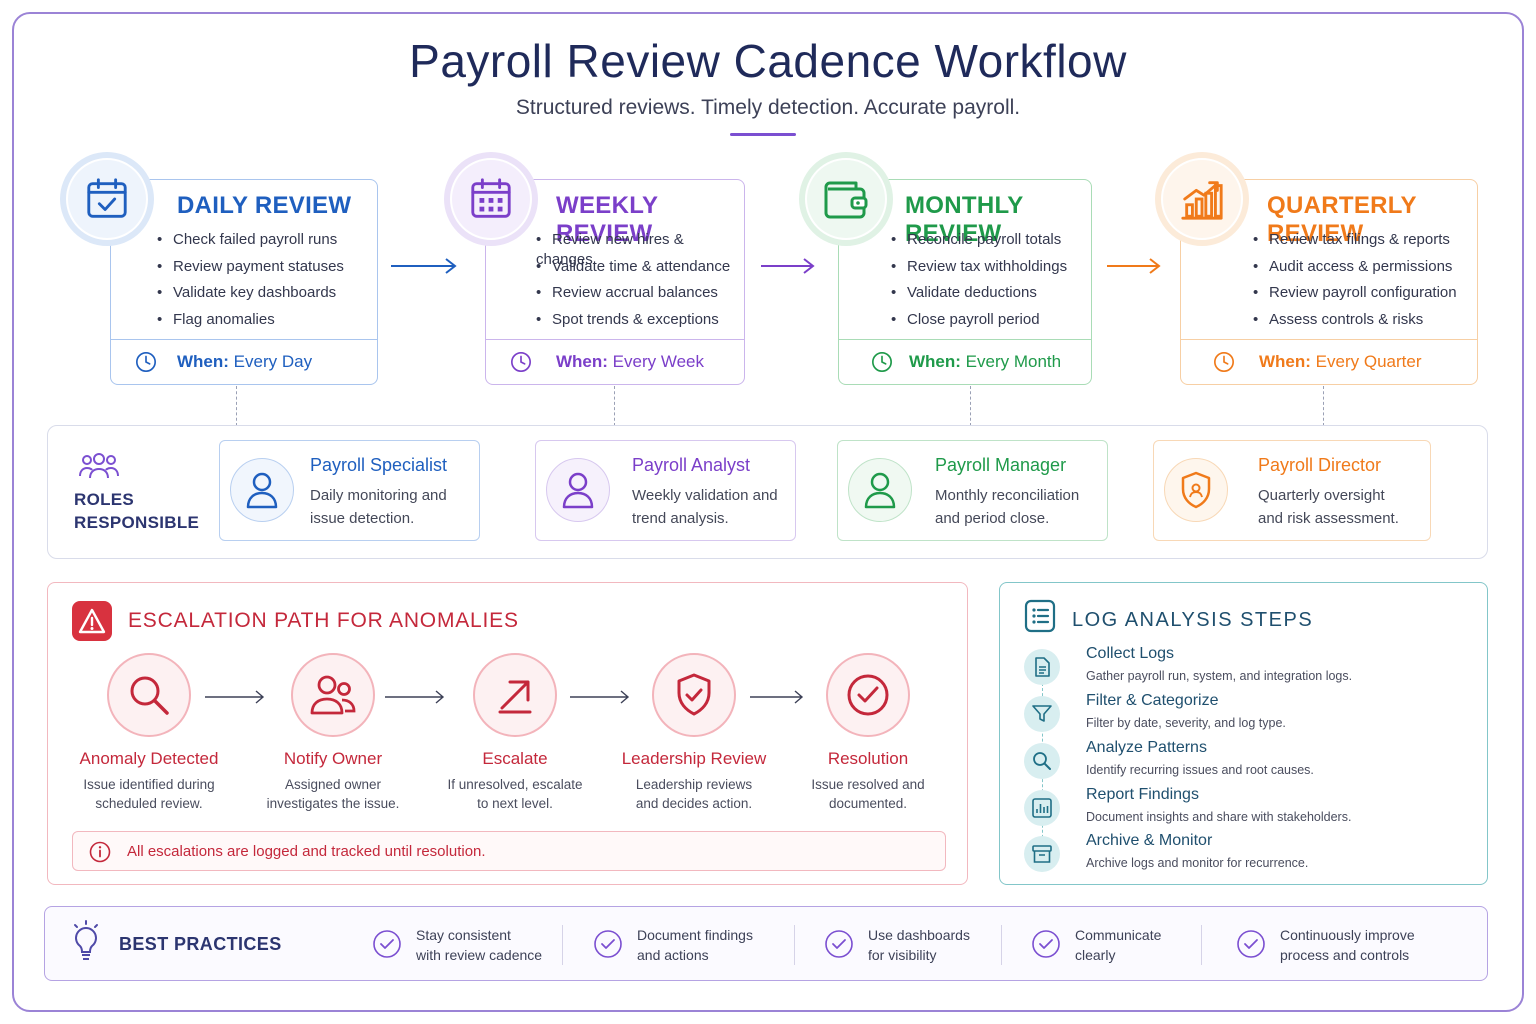 The image size is (1536, 1024). I want to click on best-practice-text: Communicate, so click(1118, 935).